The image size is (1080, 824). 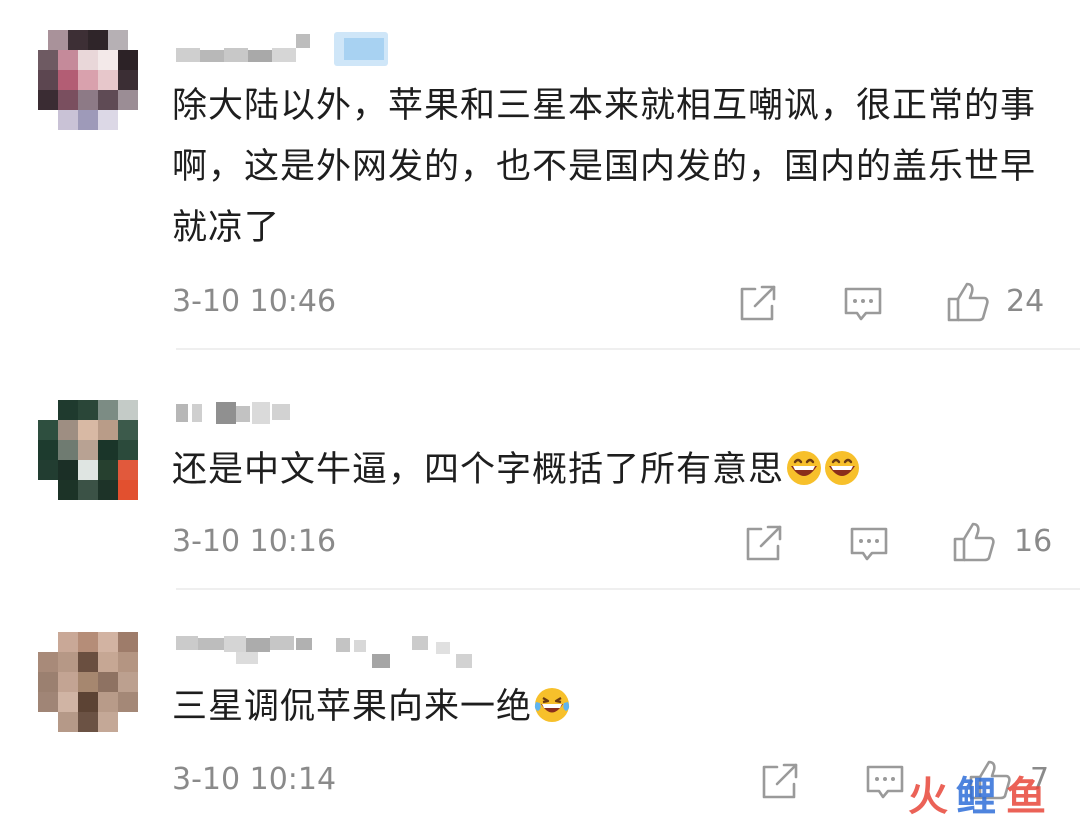 I want to click on like-count: 16, so click(x=1033, y=541).